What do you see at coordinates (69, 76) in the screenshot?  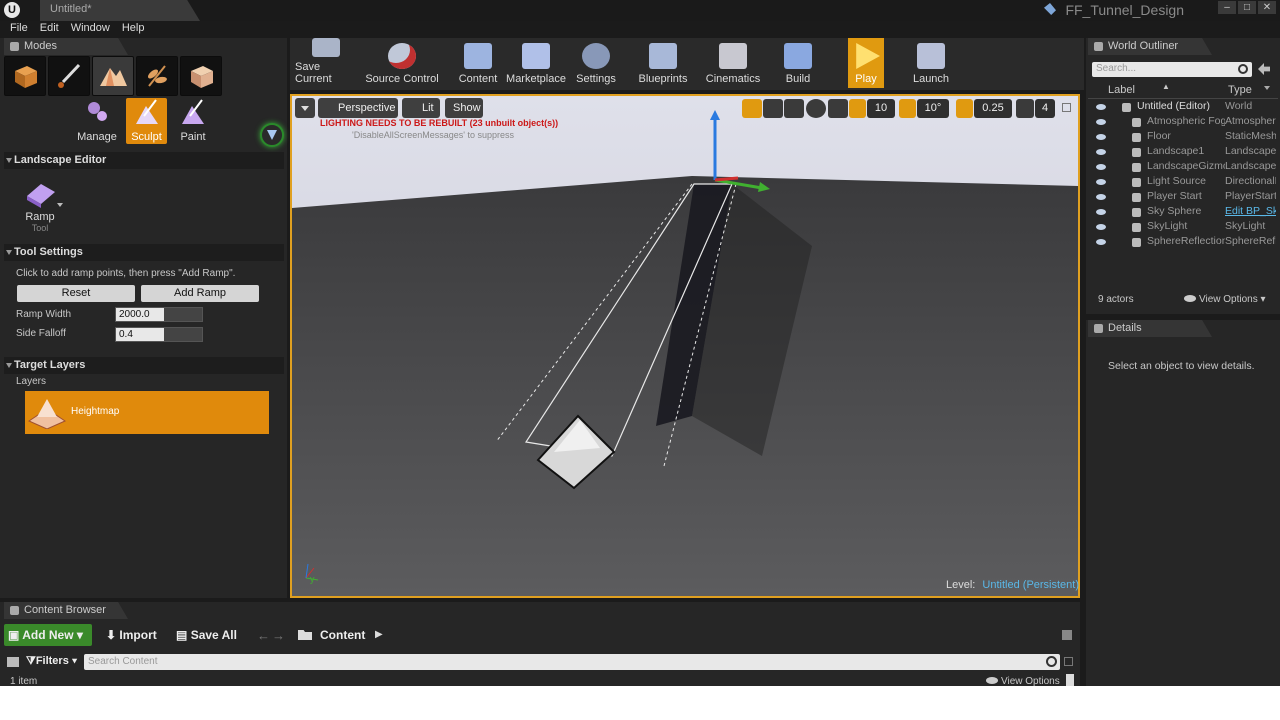 I see `paint-mode-button` at bounding box center [69, 76].